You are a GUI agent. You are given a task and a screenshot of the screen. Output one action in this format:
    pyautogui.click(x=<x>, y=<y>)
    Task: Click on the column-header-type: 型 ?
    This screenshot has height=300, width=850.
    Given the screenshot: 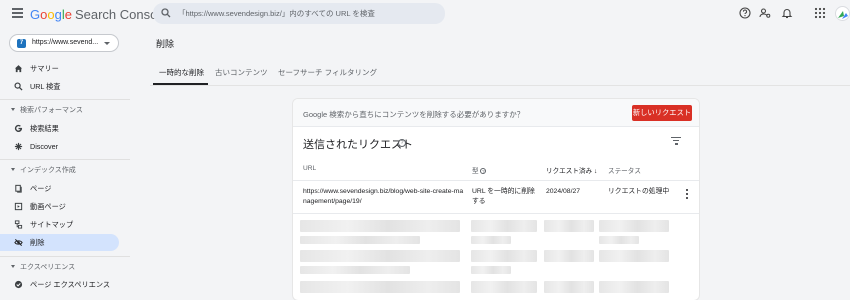 What is the action you would take?
    pyautogui.click(x=479, y=170)
    